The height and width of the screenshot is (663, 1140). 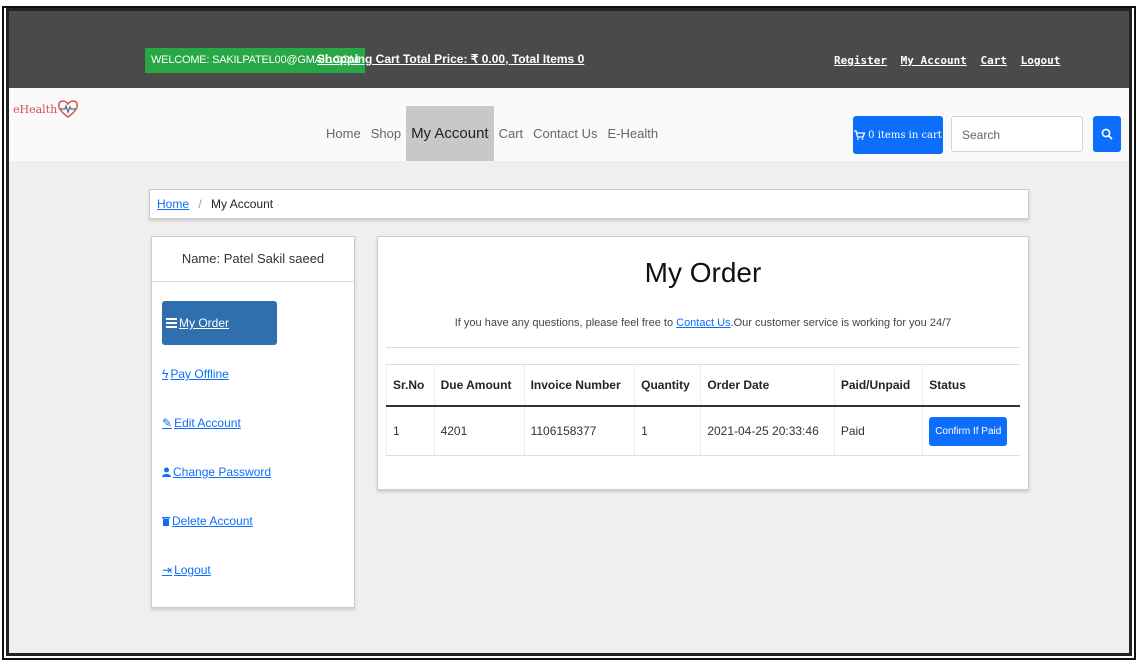 What do you see at coordinates (410, 431) in the screenshot?
I see `cell-sr-no: 1` at bounding box center [410, 431].